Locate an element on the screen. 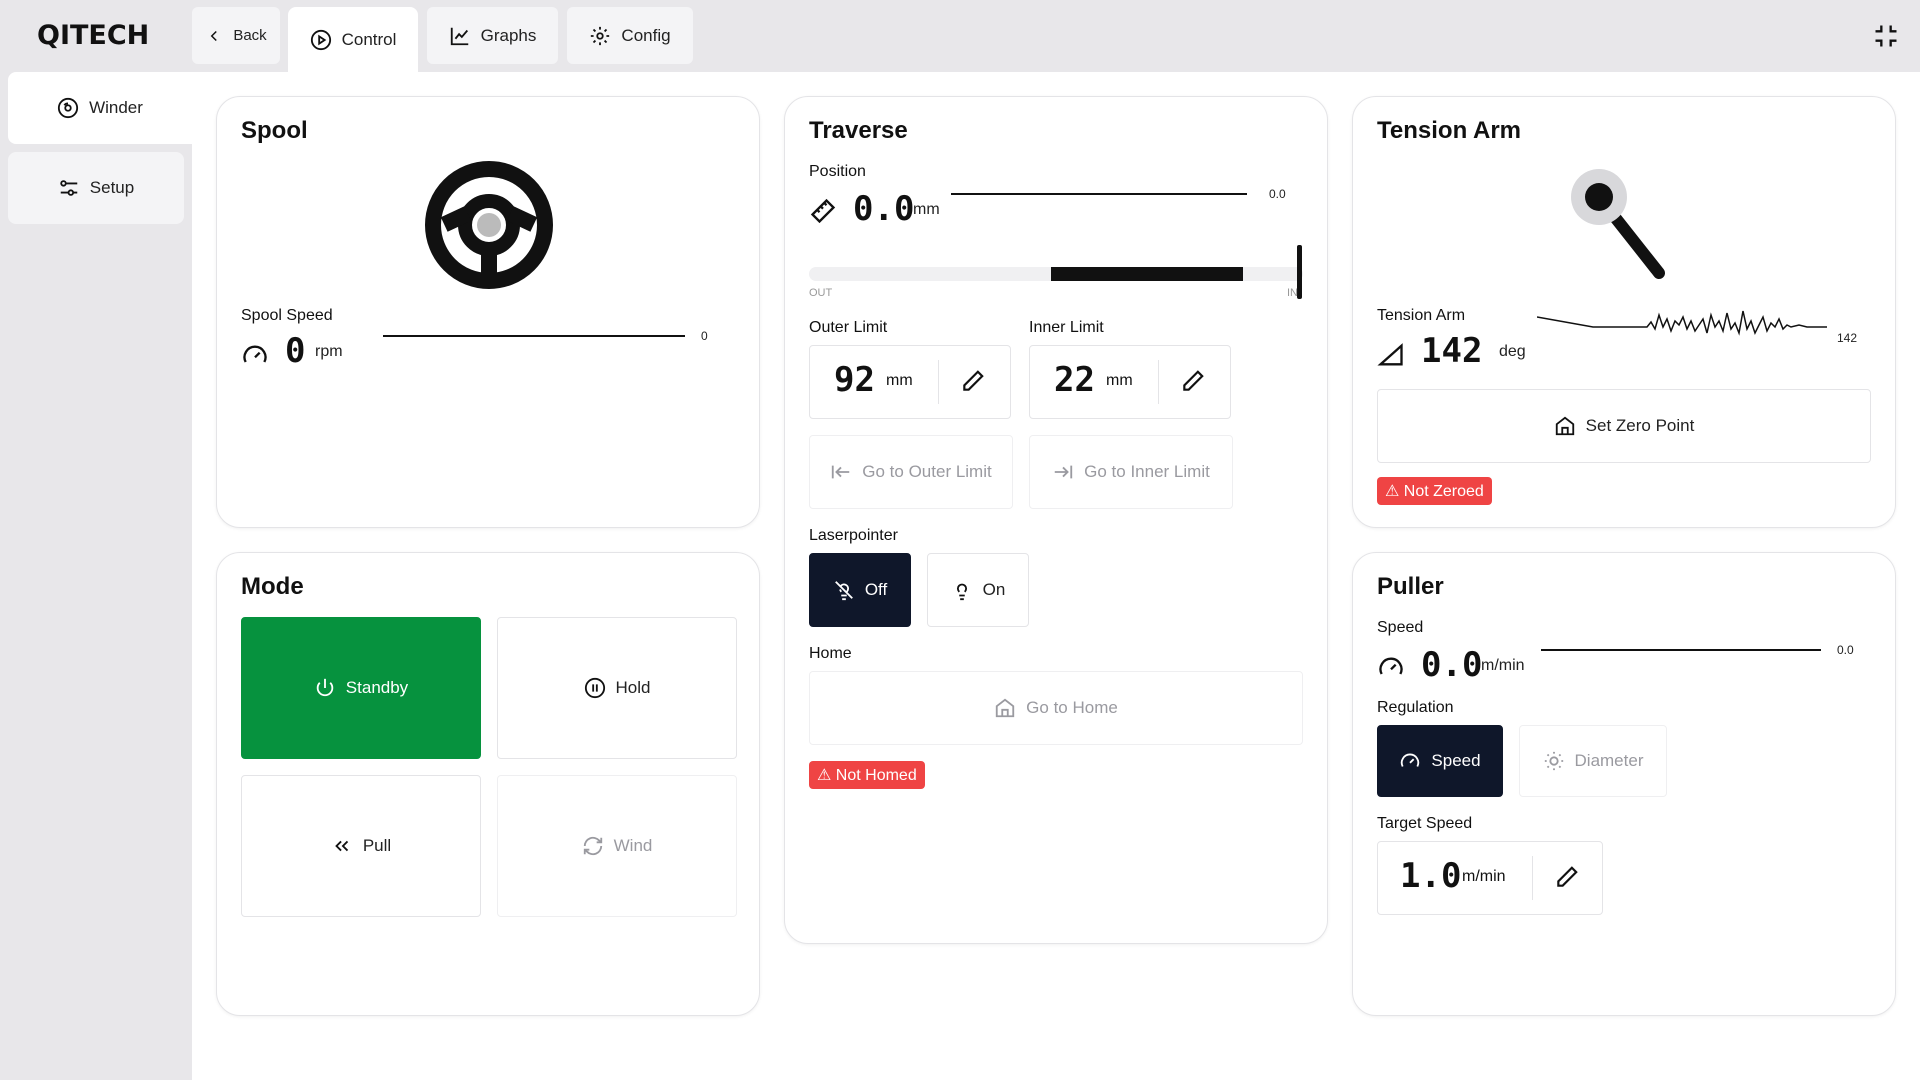  sidebar-item-winder: Winder is located at coordinates (100, 108).